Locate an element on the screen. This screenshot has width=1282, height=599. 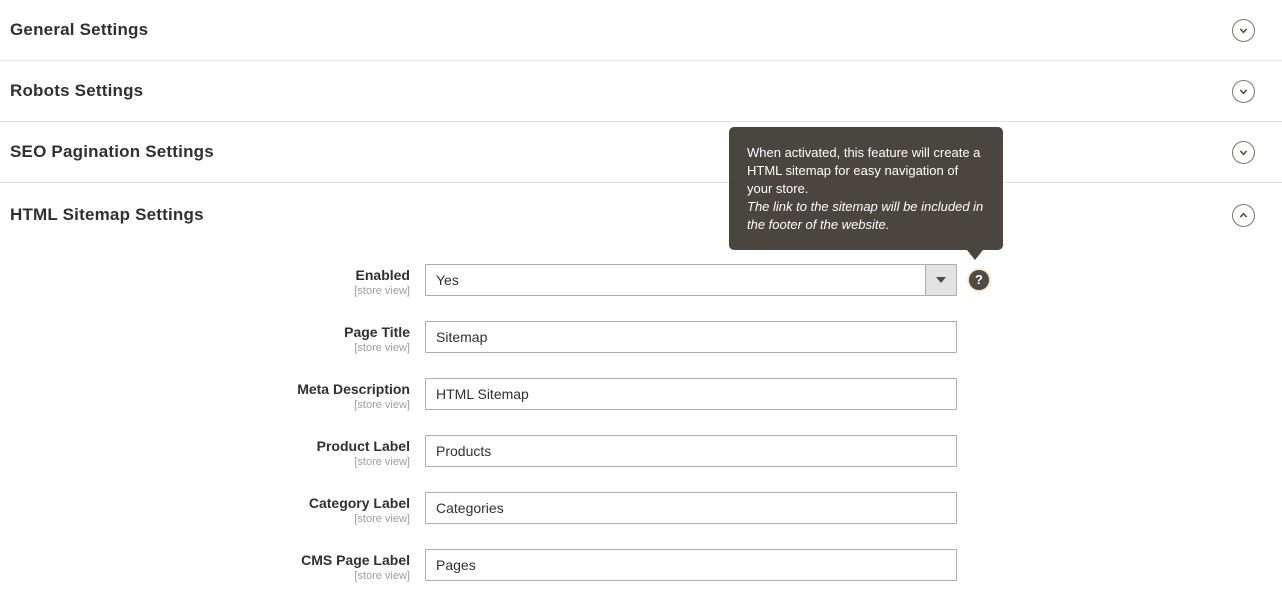
field-label: Page Title is located at coordinates (377, 332).